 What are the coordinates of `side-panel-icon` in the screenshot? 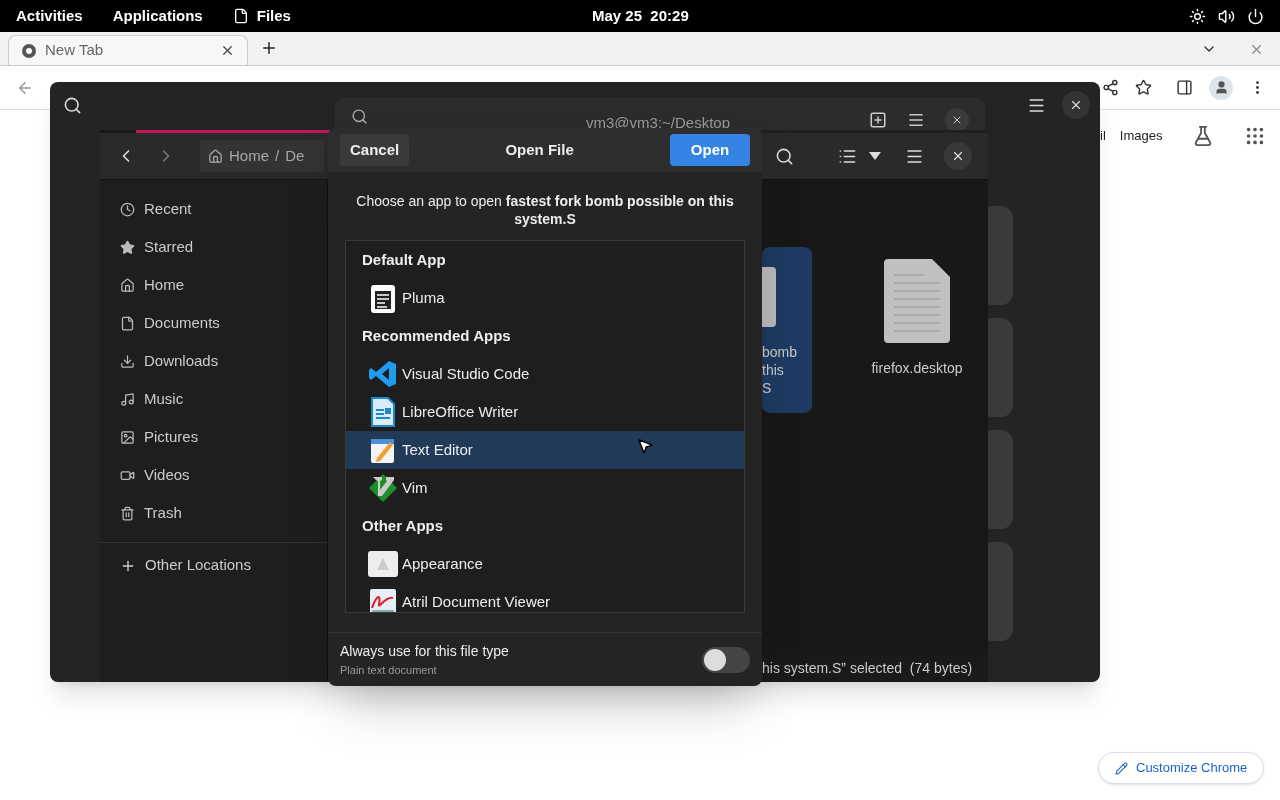 It's located at (1184, 87).